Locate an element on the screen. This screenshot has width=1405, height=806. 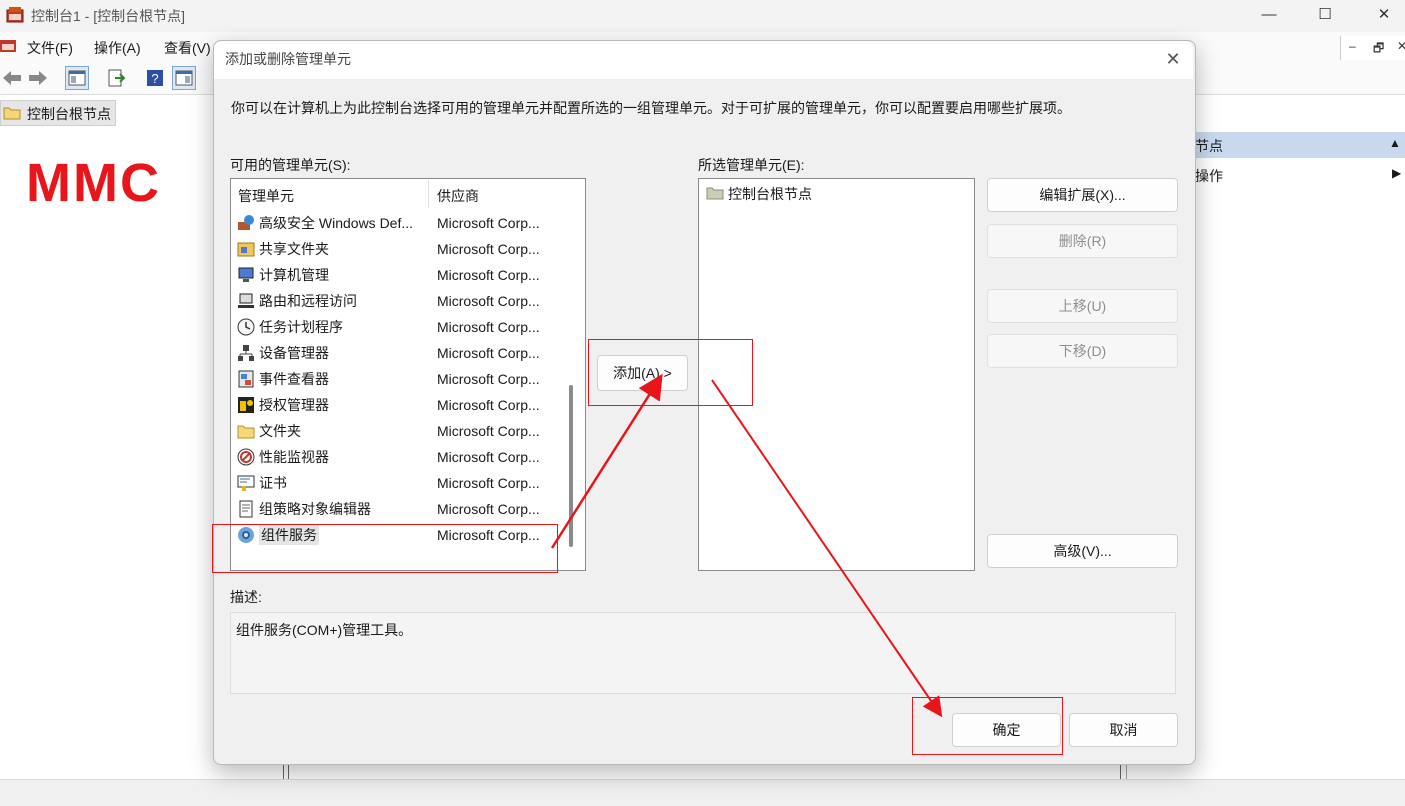
export-list-icon is located at coordinates (116, 78).